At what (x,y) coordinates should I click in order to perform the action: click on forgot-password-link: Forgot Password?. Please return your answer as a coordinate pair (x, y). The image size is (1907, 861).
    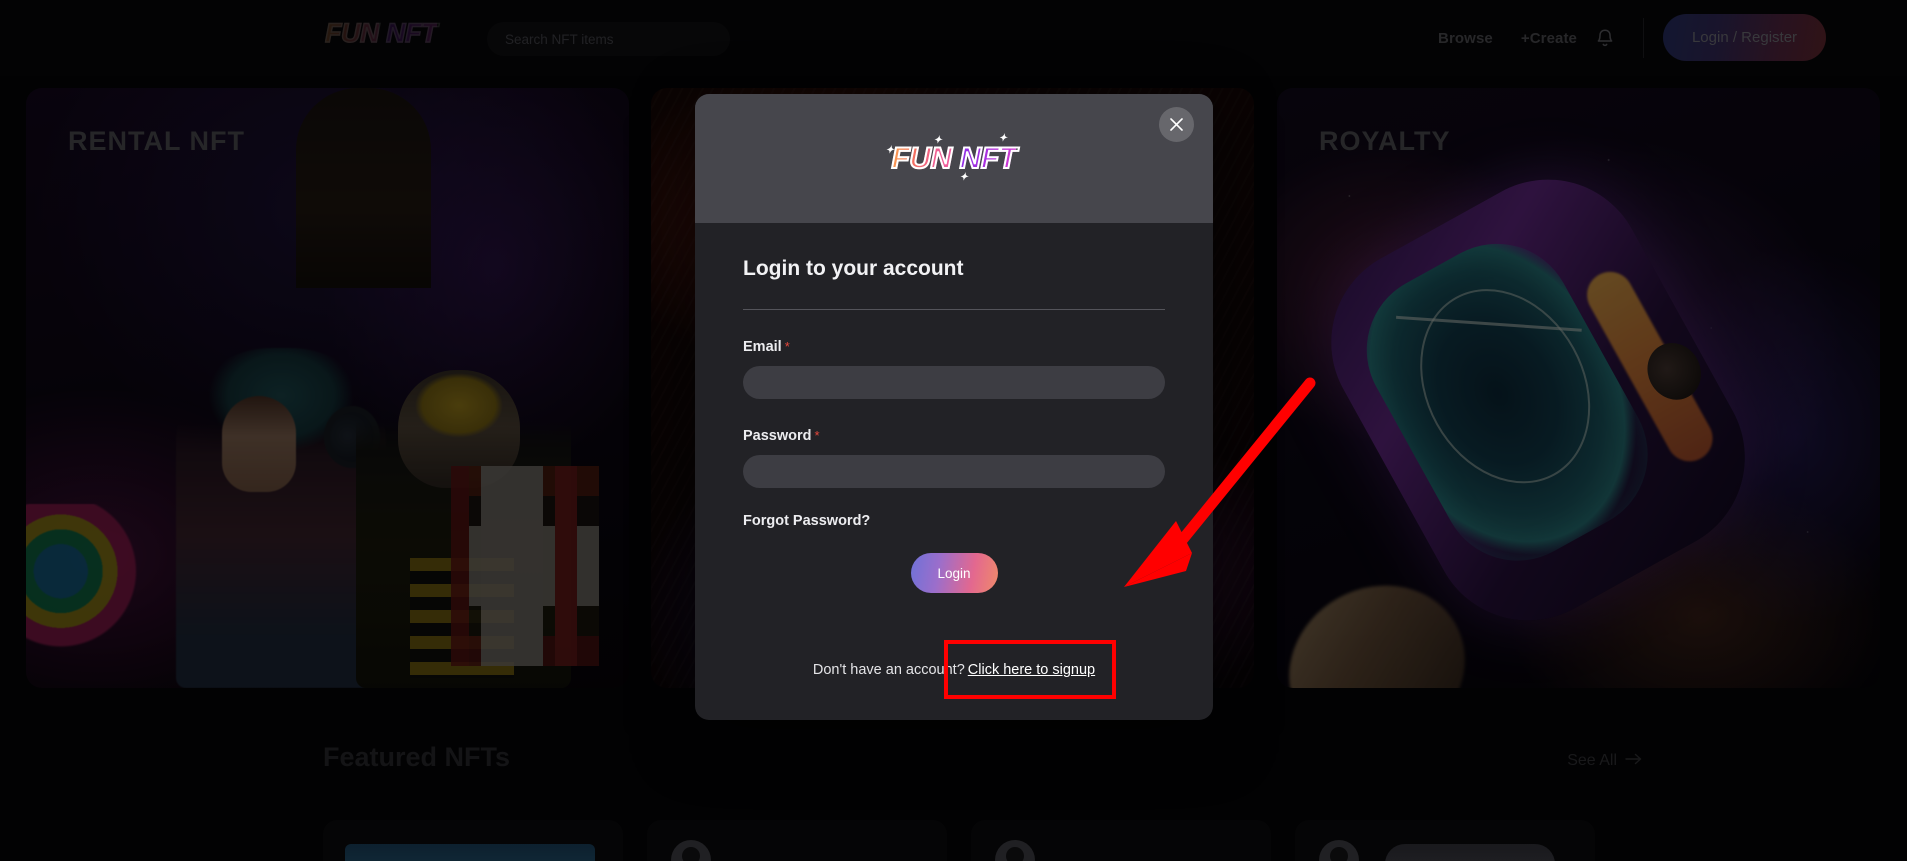
    Looking at the image, I should click on (954, 521).